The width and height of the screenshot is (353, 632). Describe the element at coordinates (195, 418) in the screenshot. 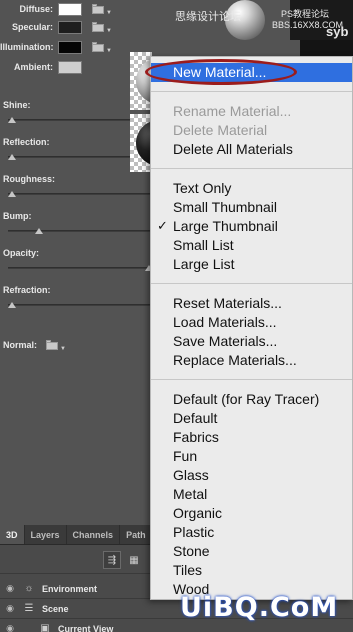

I see `menu-item: Default` at that location.